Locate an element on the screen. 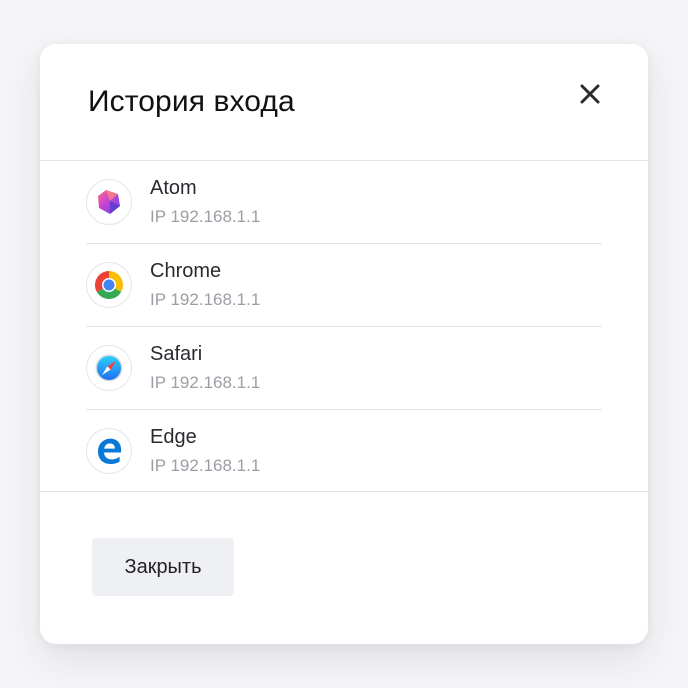 This screenshot has width=688, height=688. close-icon is located at coordinates (590, 94).